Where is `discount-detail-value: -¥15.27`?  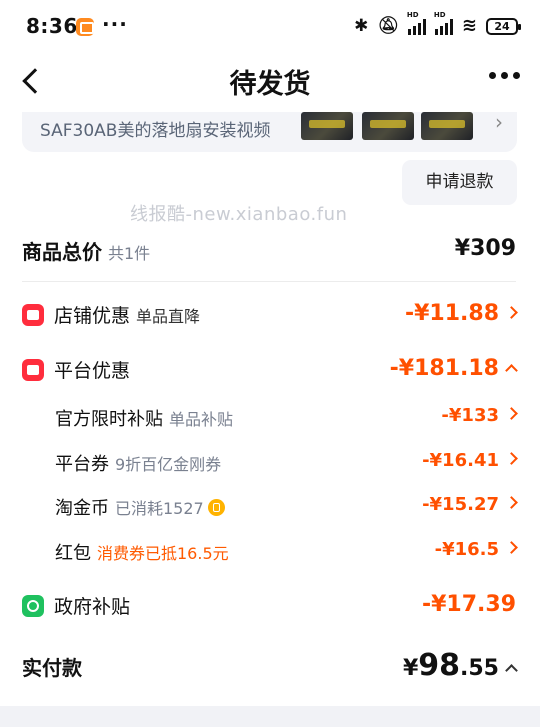 discount-detail-value: -¥15.27 is located at coordinates (460, 504).